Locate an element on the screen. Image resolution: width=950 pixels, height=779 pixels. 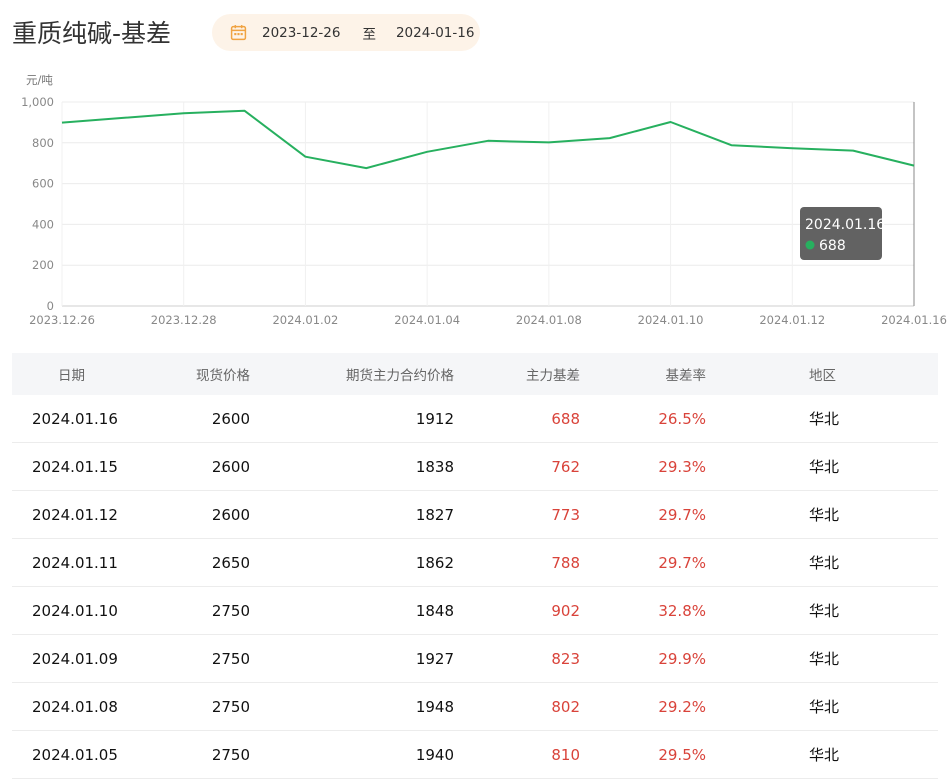
y-tick-label: 400 is located at coordinates (43, 224).